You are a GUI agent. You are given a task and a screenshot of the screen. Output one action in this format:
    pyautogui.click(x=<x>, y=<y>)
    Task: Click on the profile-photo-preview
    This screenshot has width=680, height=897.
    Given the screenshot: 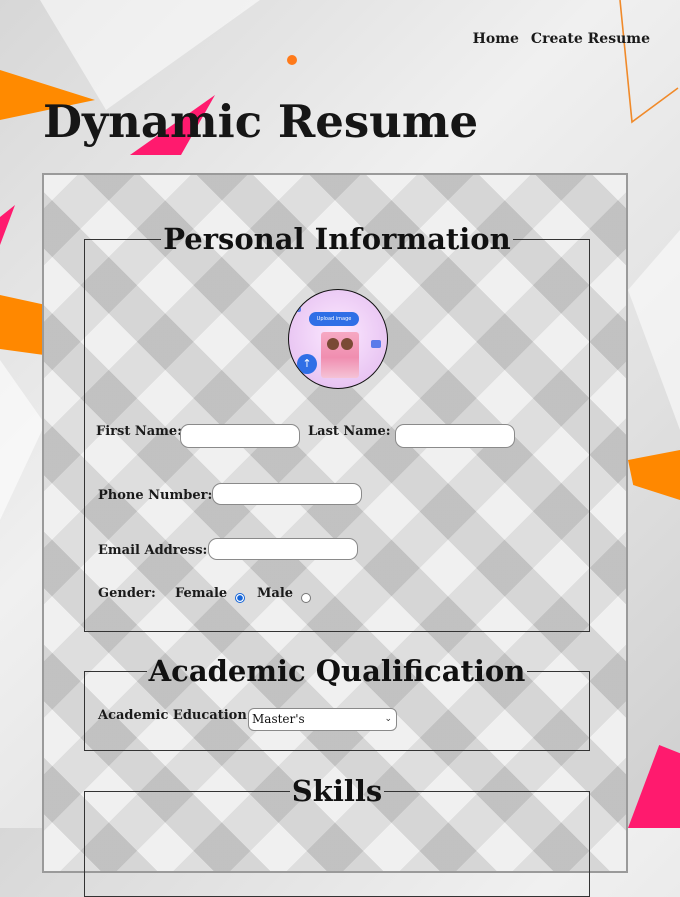 What is the action you would take?
    pyautogui.click(x=340, y=355)
    